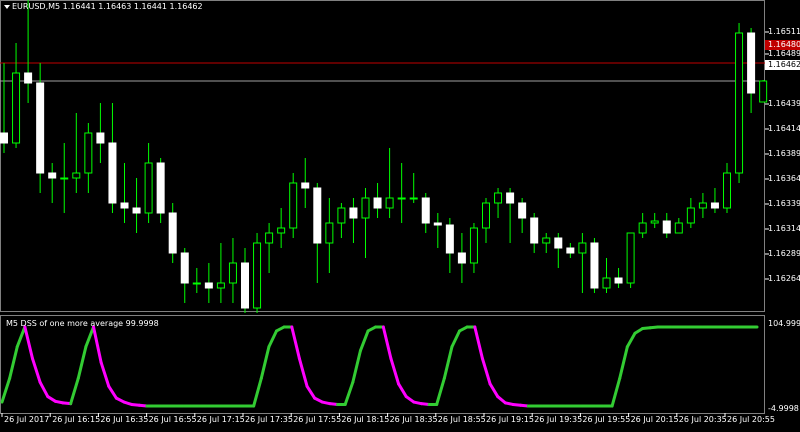 This screenshot has height=432, width=800. What do you see at coordinates (220, 419) in the screenshot?
I see `time-axis-label: 26 Jul 17:15` at bounding box center [220, 419].